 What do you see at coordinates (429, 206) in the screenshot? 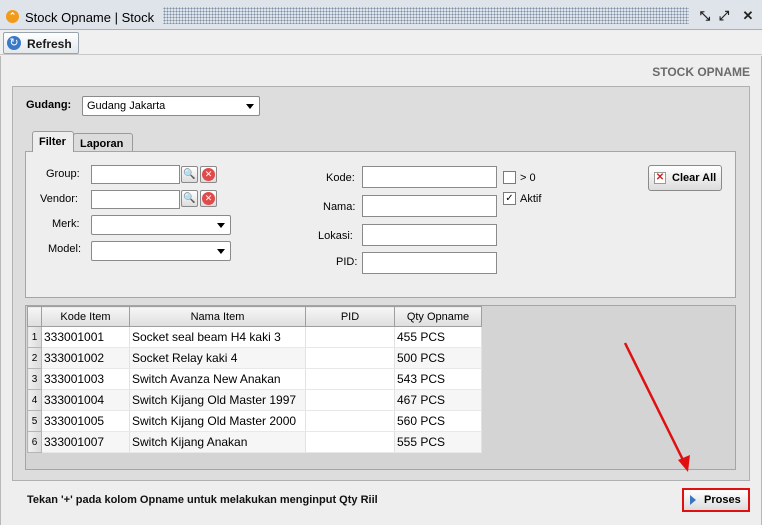
I see `nama-input` at bounding box center [429, 206].